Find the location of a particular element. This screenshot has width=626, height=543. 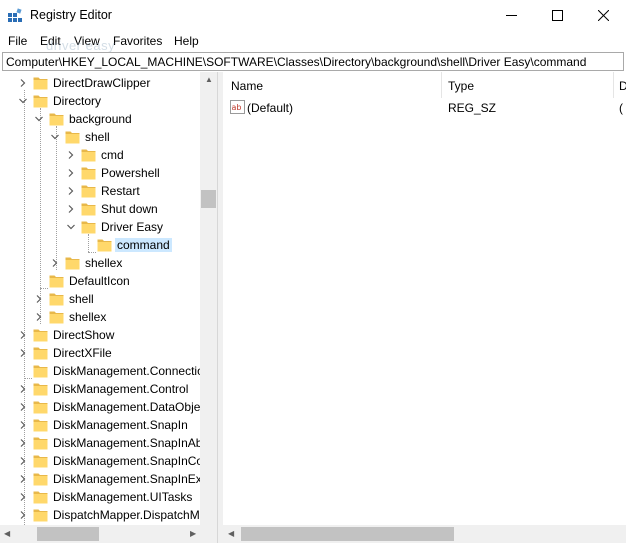

maximize-icon is located at coordinates (557, 15).